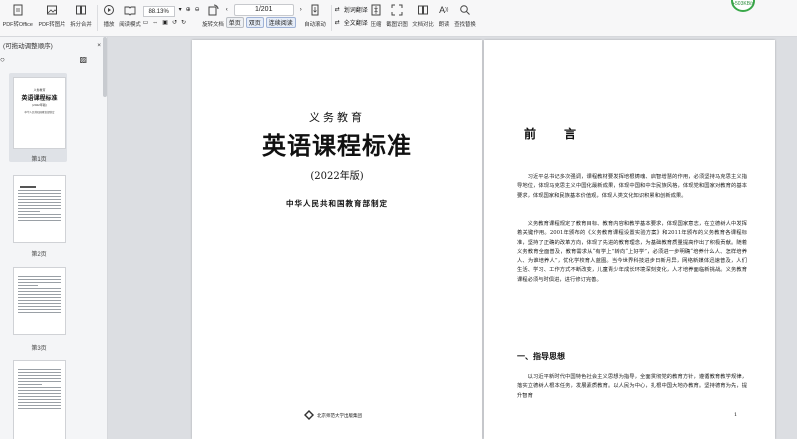 Image resolution: width=797 pixels, height=439 pixels. Describe the element at coordinates (39, 160) in the screenshot. I see `thumbnail-label-1: 第1页` at that location.